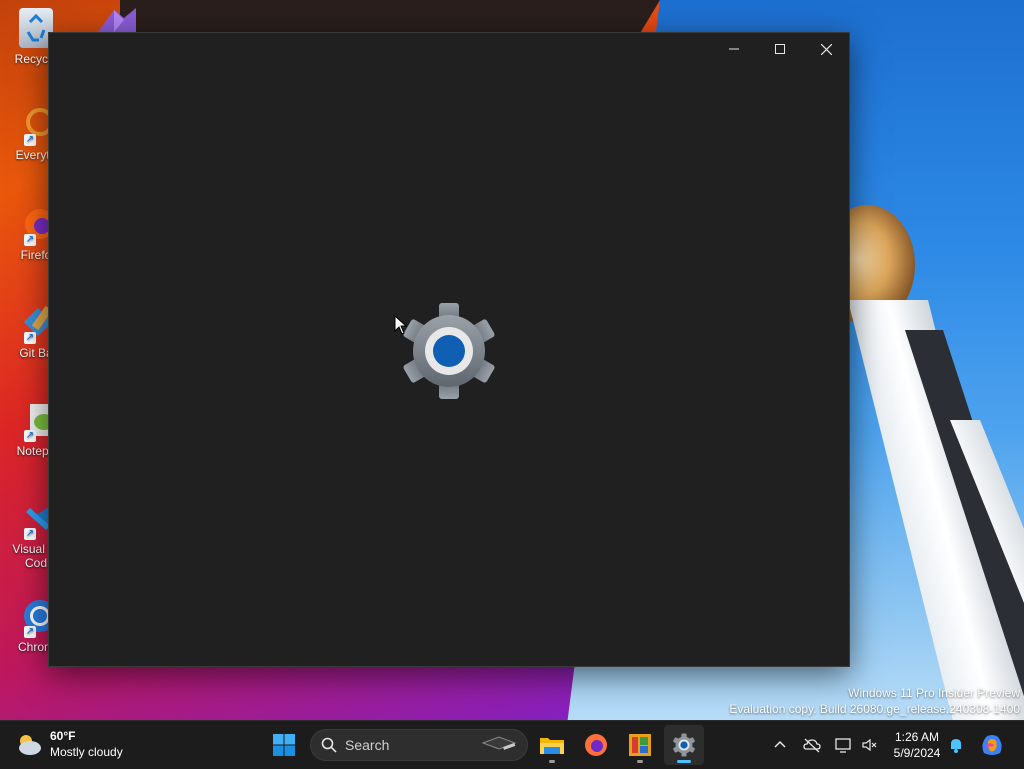  I want to click on cloud-offline-icon, so click(812, 745).